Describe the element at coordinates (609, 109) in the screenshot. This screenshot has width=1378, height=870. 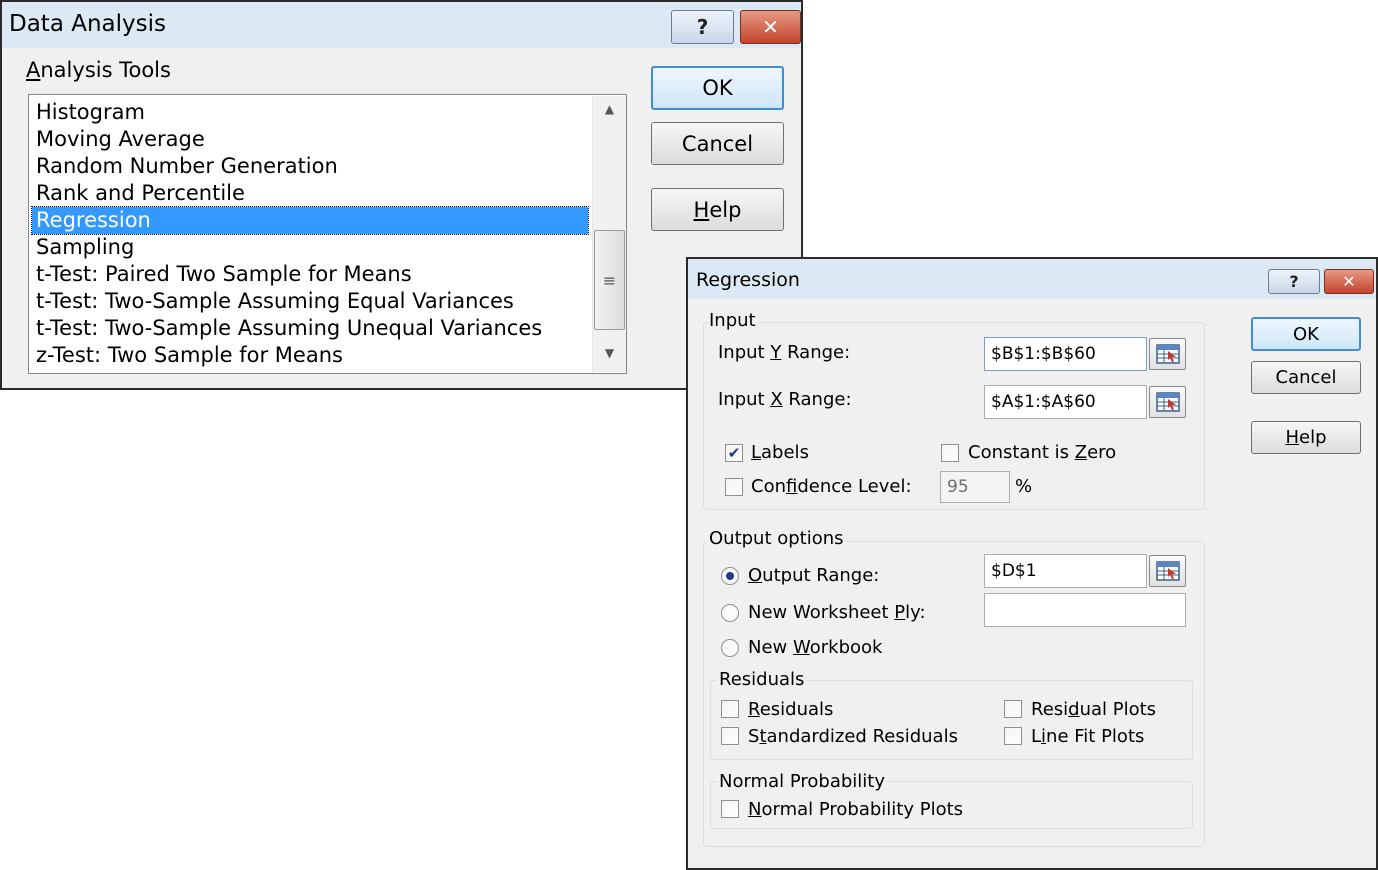
I see `scroll-up-arrow-icon: ▲` at that location.